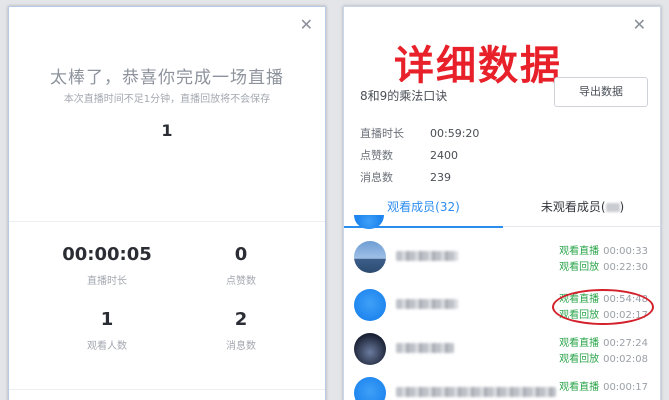  What do you see at coordinates (376, 177) in the screenshot?
I see `info-key: 消息数` at bounding box center [376, 177].